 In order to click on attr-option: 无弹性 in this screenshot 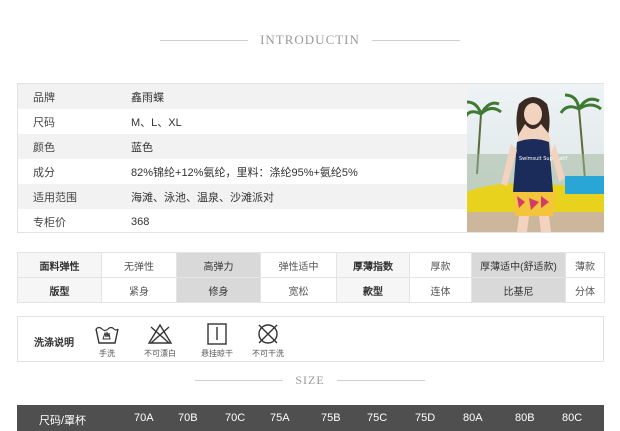, I will do `click(139, 265)`.